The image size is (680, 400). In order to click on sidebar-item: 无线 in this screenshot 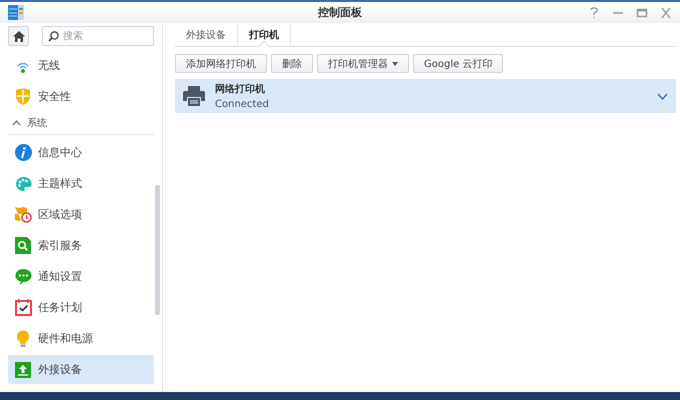, I will do `click(81, 65)`.